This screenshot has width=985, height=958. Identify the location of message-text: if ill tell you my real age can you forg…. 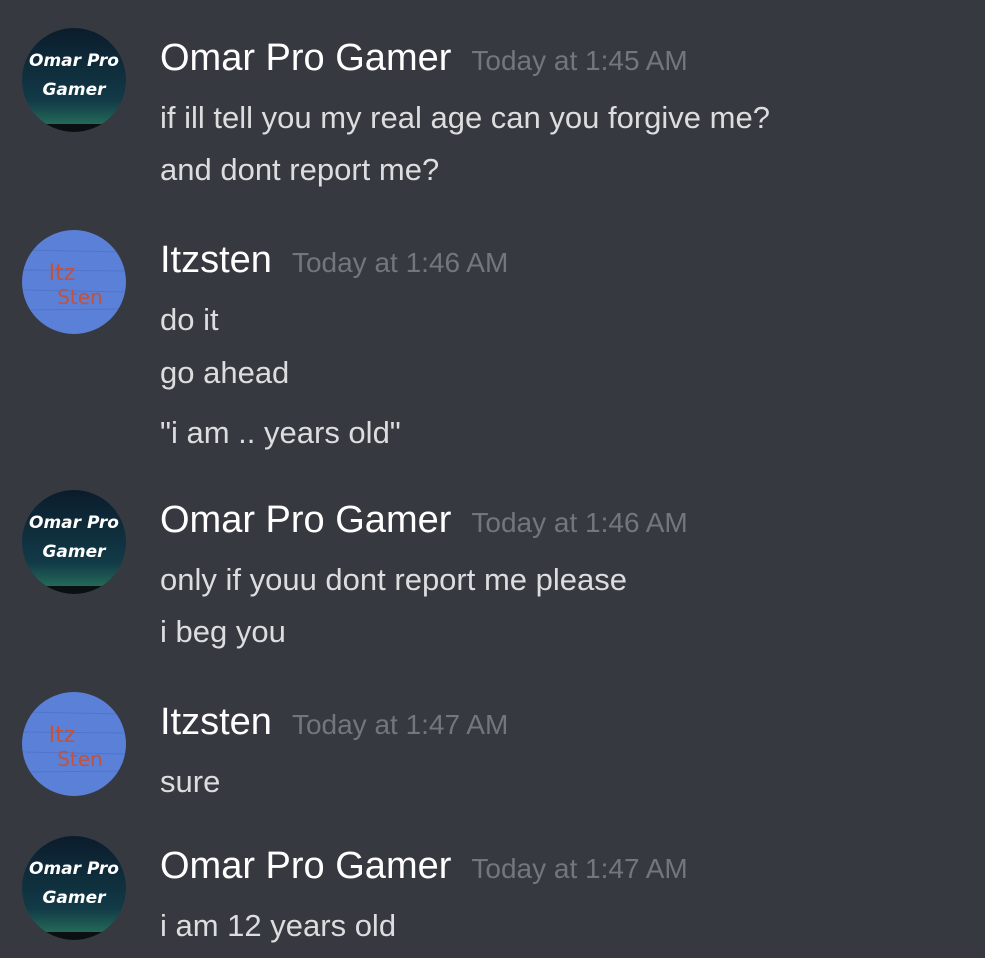
(465, 117).